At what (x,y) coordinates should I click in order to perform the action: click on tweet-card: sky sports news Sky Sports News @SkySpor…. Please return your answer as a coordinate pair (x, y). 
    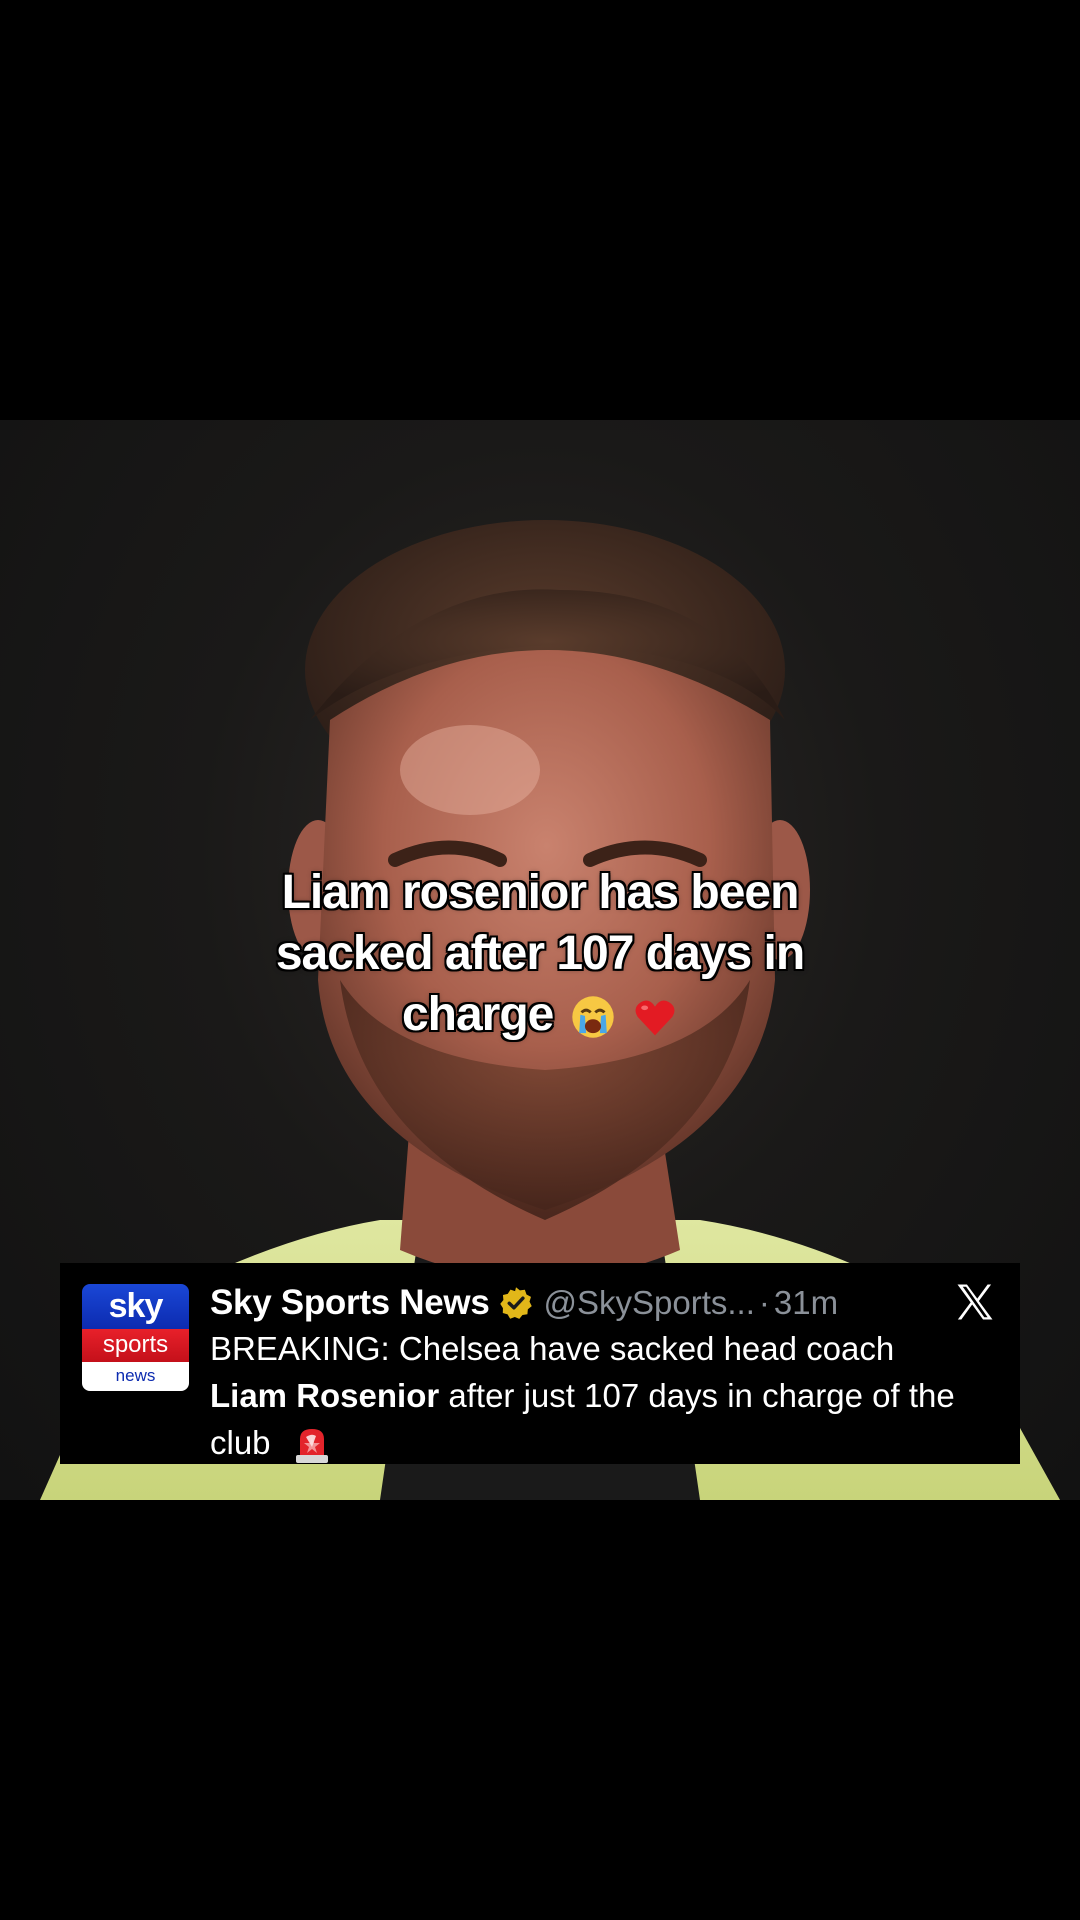
    Looking at the image, I should click on (540, 1363).